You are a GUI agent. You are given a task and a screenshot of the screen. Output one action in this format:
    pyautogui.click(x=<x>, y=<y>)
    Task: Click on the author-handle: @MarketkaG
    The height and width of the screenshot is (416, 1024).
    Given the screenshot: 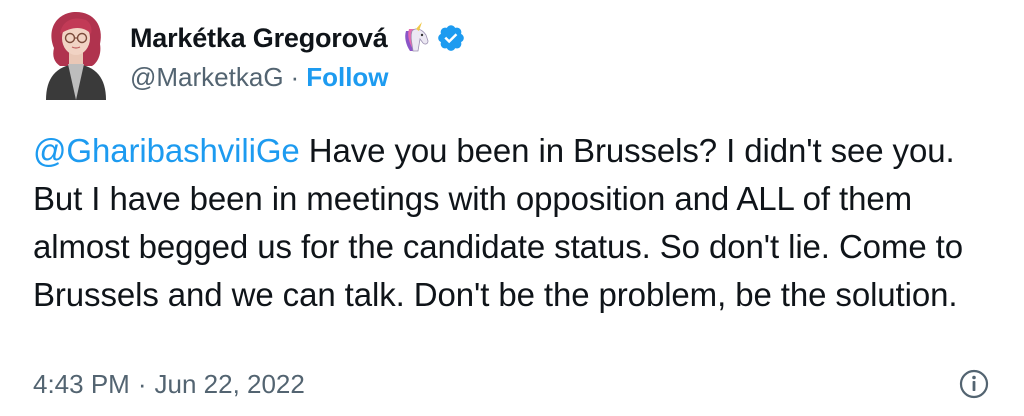 What is the action you would take?
    pyautogui.click(x=207, y=77)
    